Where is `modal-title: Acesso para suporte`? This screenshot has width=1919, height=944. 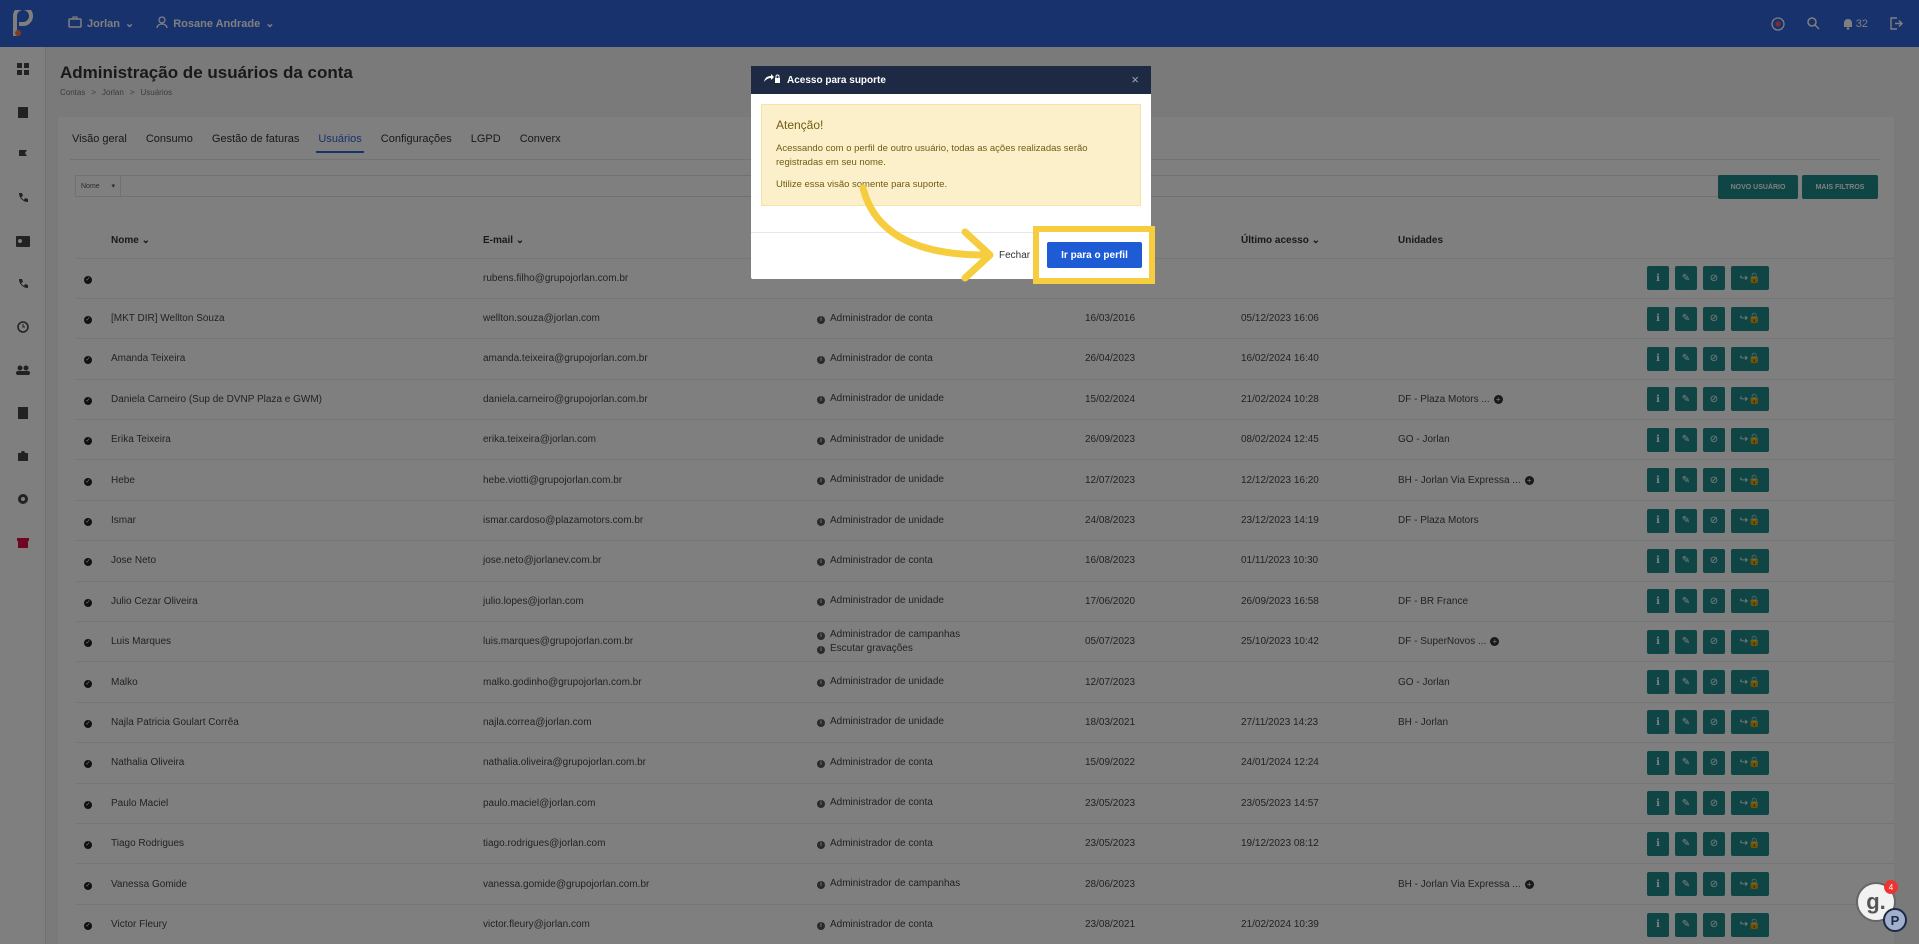
modal-title: Acesso para suporte is located at coordinates (836, 80).